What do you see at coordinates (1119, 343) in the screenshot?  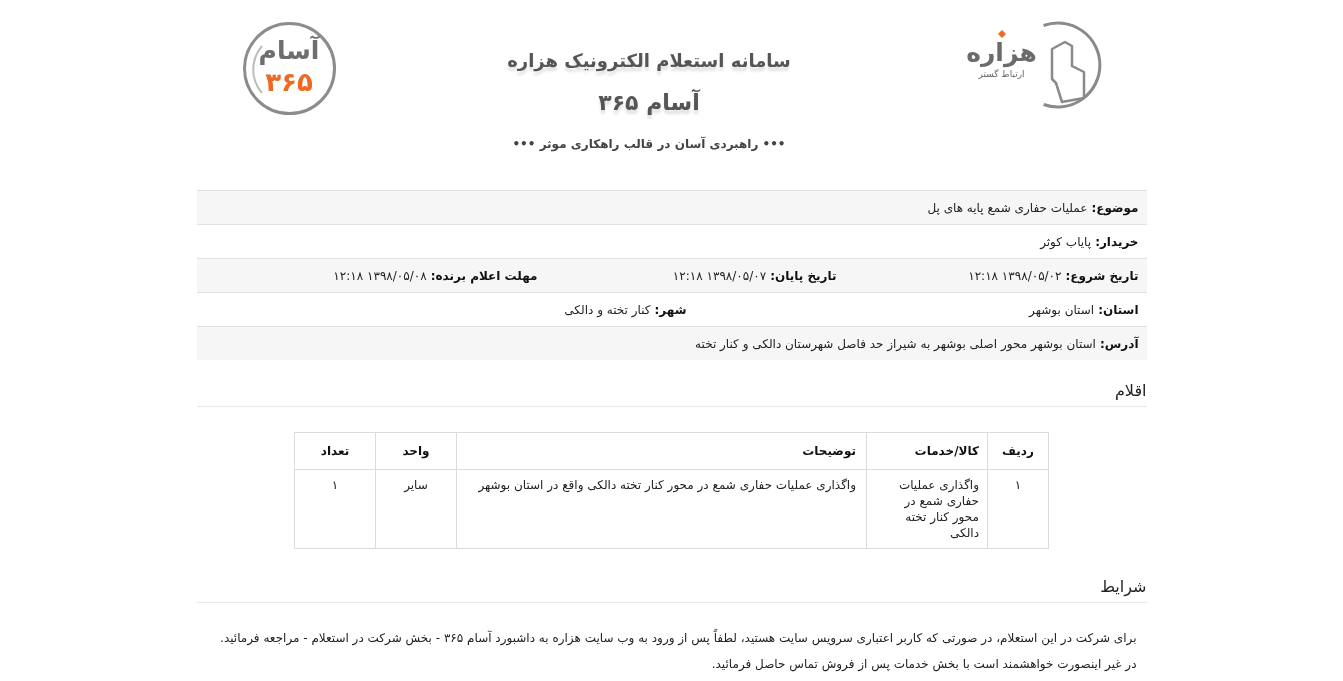 I see `field-label: آدرس:` at bounding box center [1119, 343].